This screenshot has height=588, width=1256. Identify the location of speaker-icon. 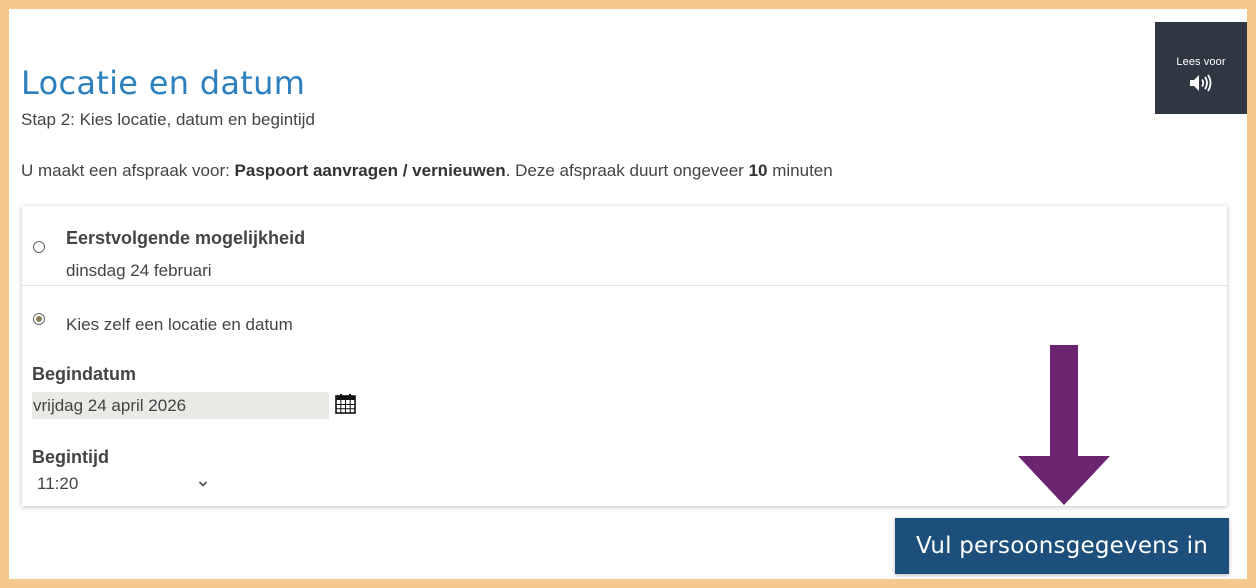
(1201, 83).